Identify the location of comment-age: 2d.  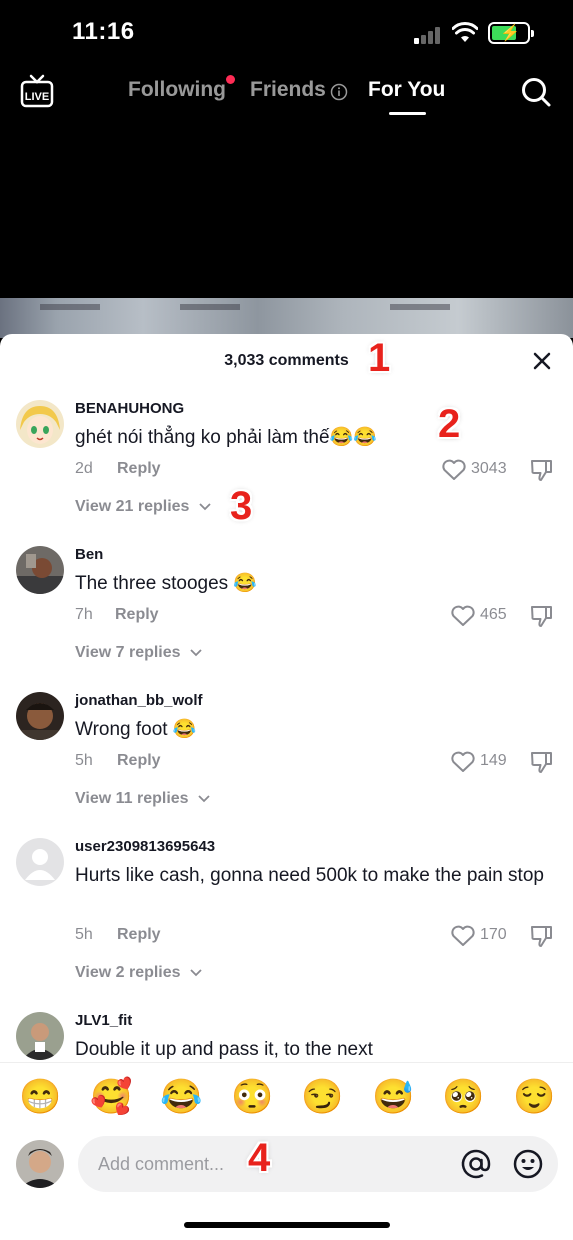
(84, 468).